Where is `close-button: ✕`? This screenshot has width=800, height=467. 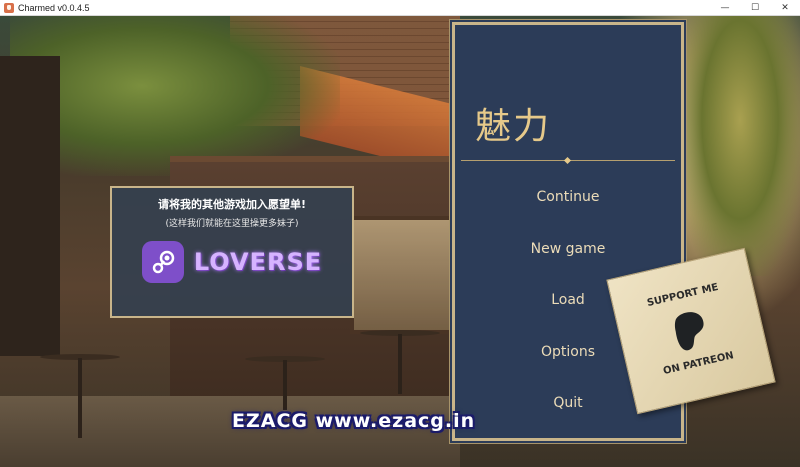
close-button: ✕ is located at coordinates (785, 8).